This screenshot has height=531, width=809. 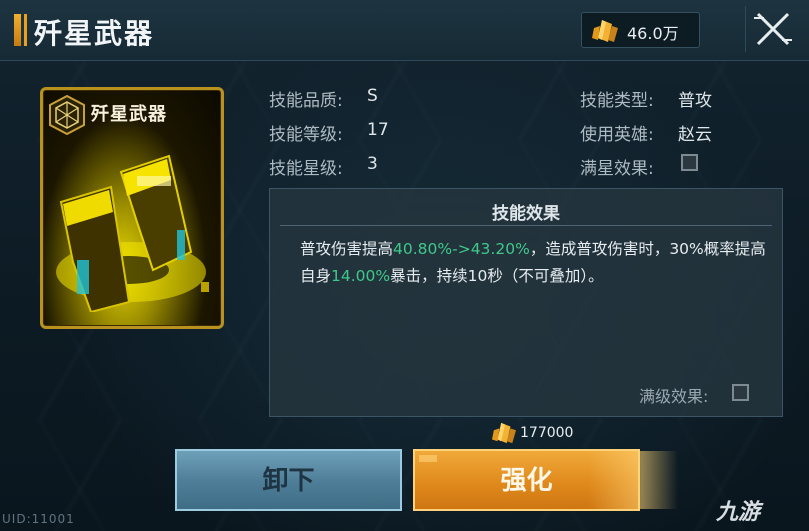 What do you see at coordinates (132, 233) in the screenshot?
I see `weapon-art` at bounding box center [132, 233].